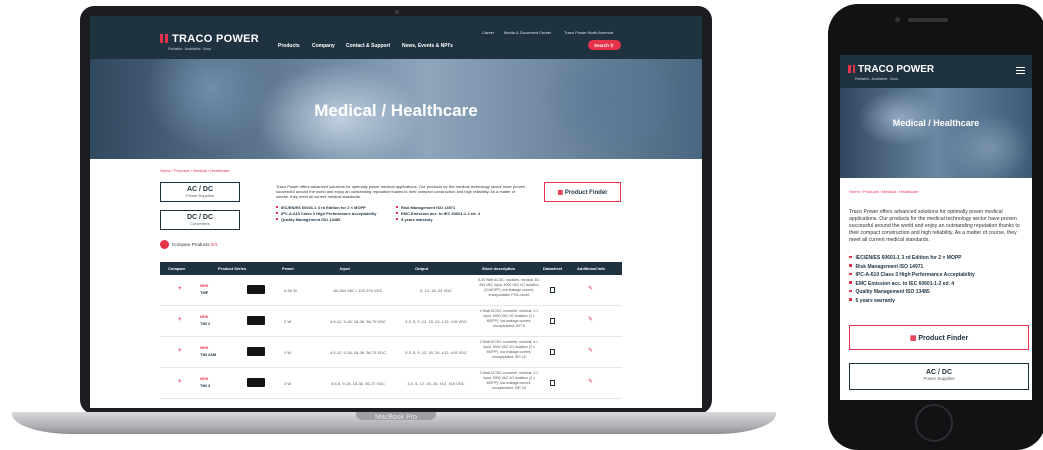 The width and height of the screenshot is (1043, 450). What do you see at coordinates (436, 352) in the screenshot?
I see `output-value: 3.3, 5, 9, 12, 15, 24, ±12, ±15 VDC` at bounding box center [436, 352].